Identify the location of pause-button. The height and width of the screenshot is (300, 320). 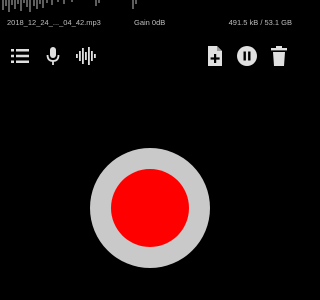
(247, 56).